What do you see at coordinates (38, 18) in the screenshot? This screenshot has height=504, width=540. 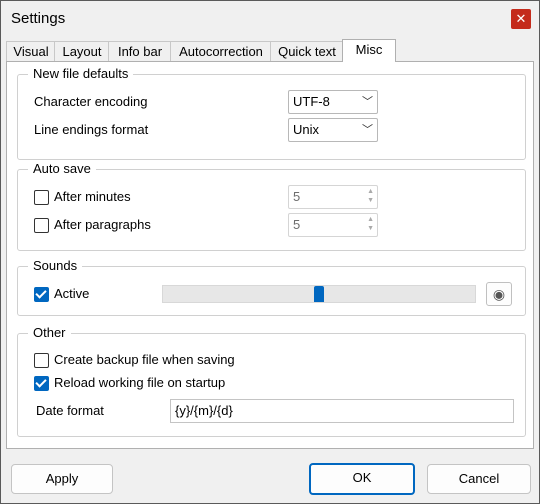 I see `window-title: Settings` at bounding box center [38, 18].